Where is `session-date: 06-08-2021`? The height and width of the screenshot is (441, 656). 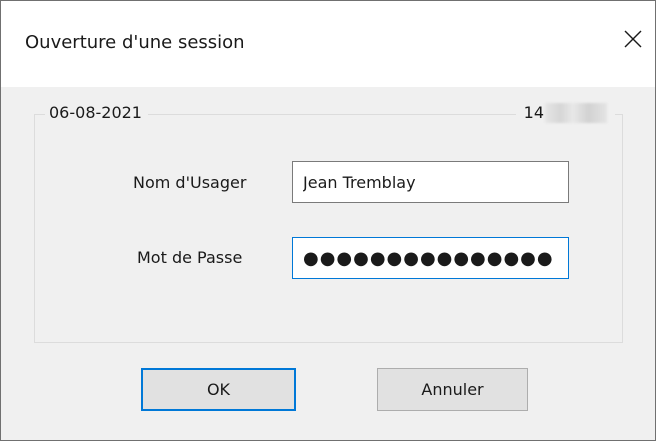
session-date: 06-08-2021 is located at coordinates (96, 113).